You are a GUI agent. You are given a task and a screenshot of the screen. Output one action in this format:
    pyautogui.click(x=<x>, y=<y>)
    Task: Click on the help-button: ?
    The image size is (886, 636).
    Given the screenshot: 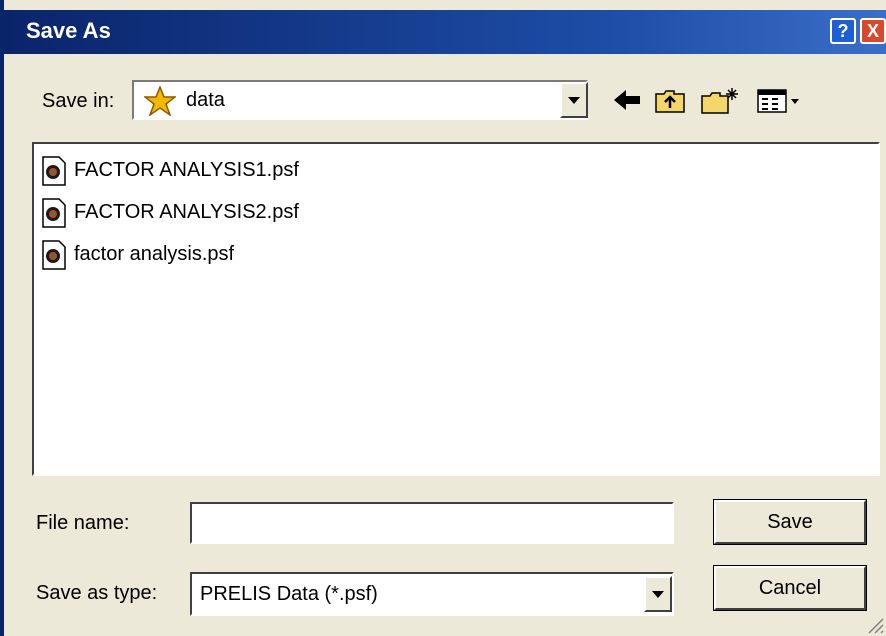 What is the action you would take?
    pyautogui.click(x=843, y=31)
    